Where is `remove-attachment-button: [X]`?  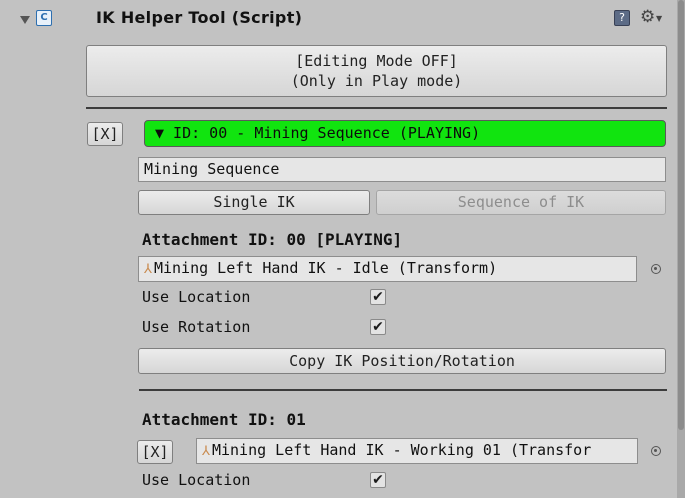 remove-attachment-button: [X] is located at coordinates (155, 452).